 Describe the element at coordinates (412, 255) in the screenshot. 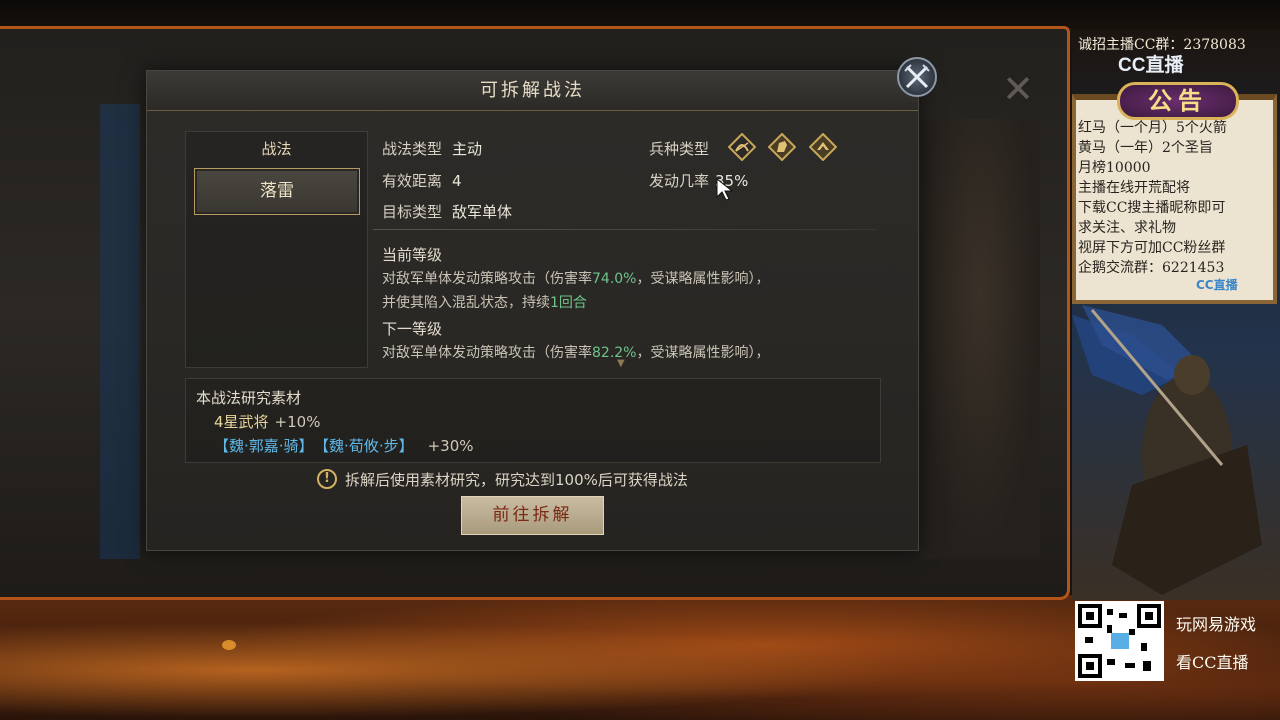

I see `current-level-label: 当前等级` at that location.